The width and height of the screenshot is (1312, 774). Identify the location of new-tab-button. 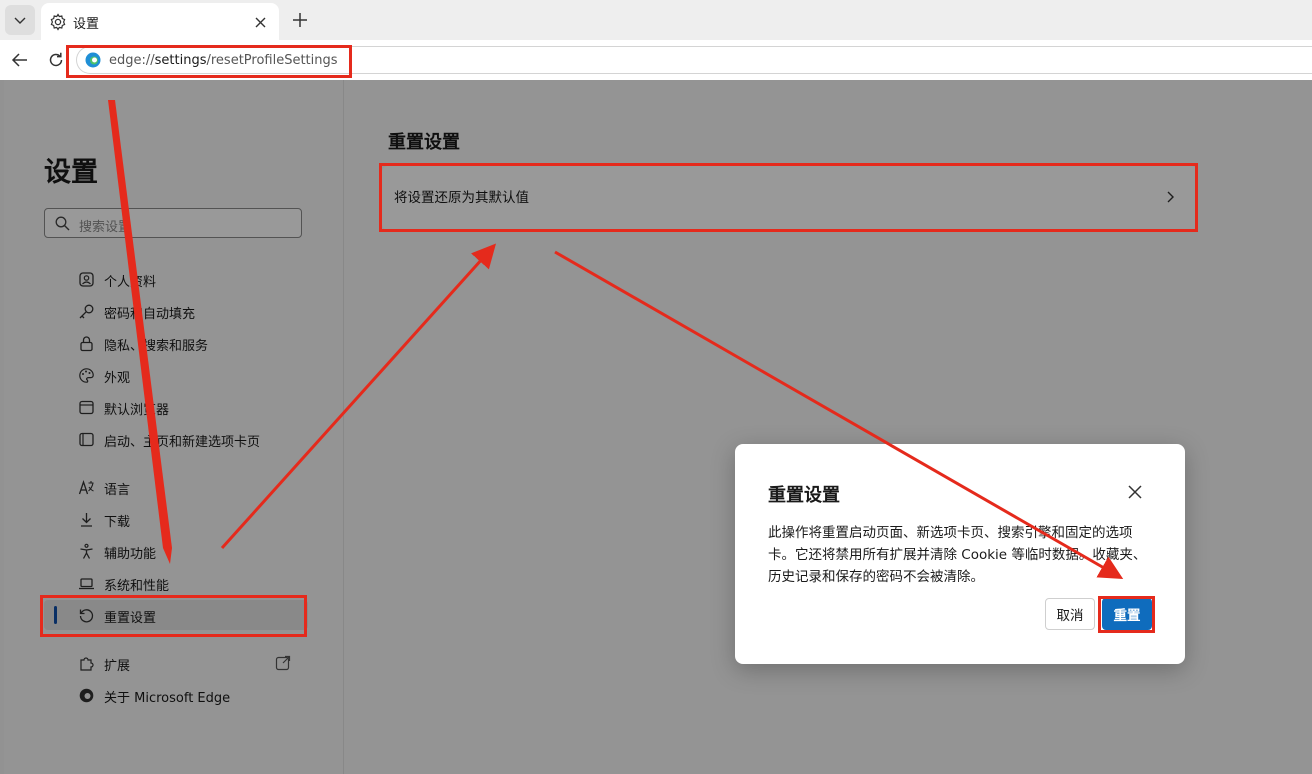
(300, 20).